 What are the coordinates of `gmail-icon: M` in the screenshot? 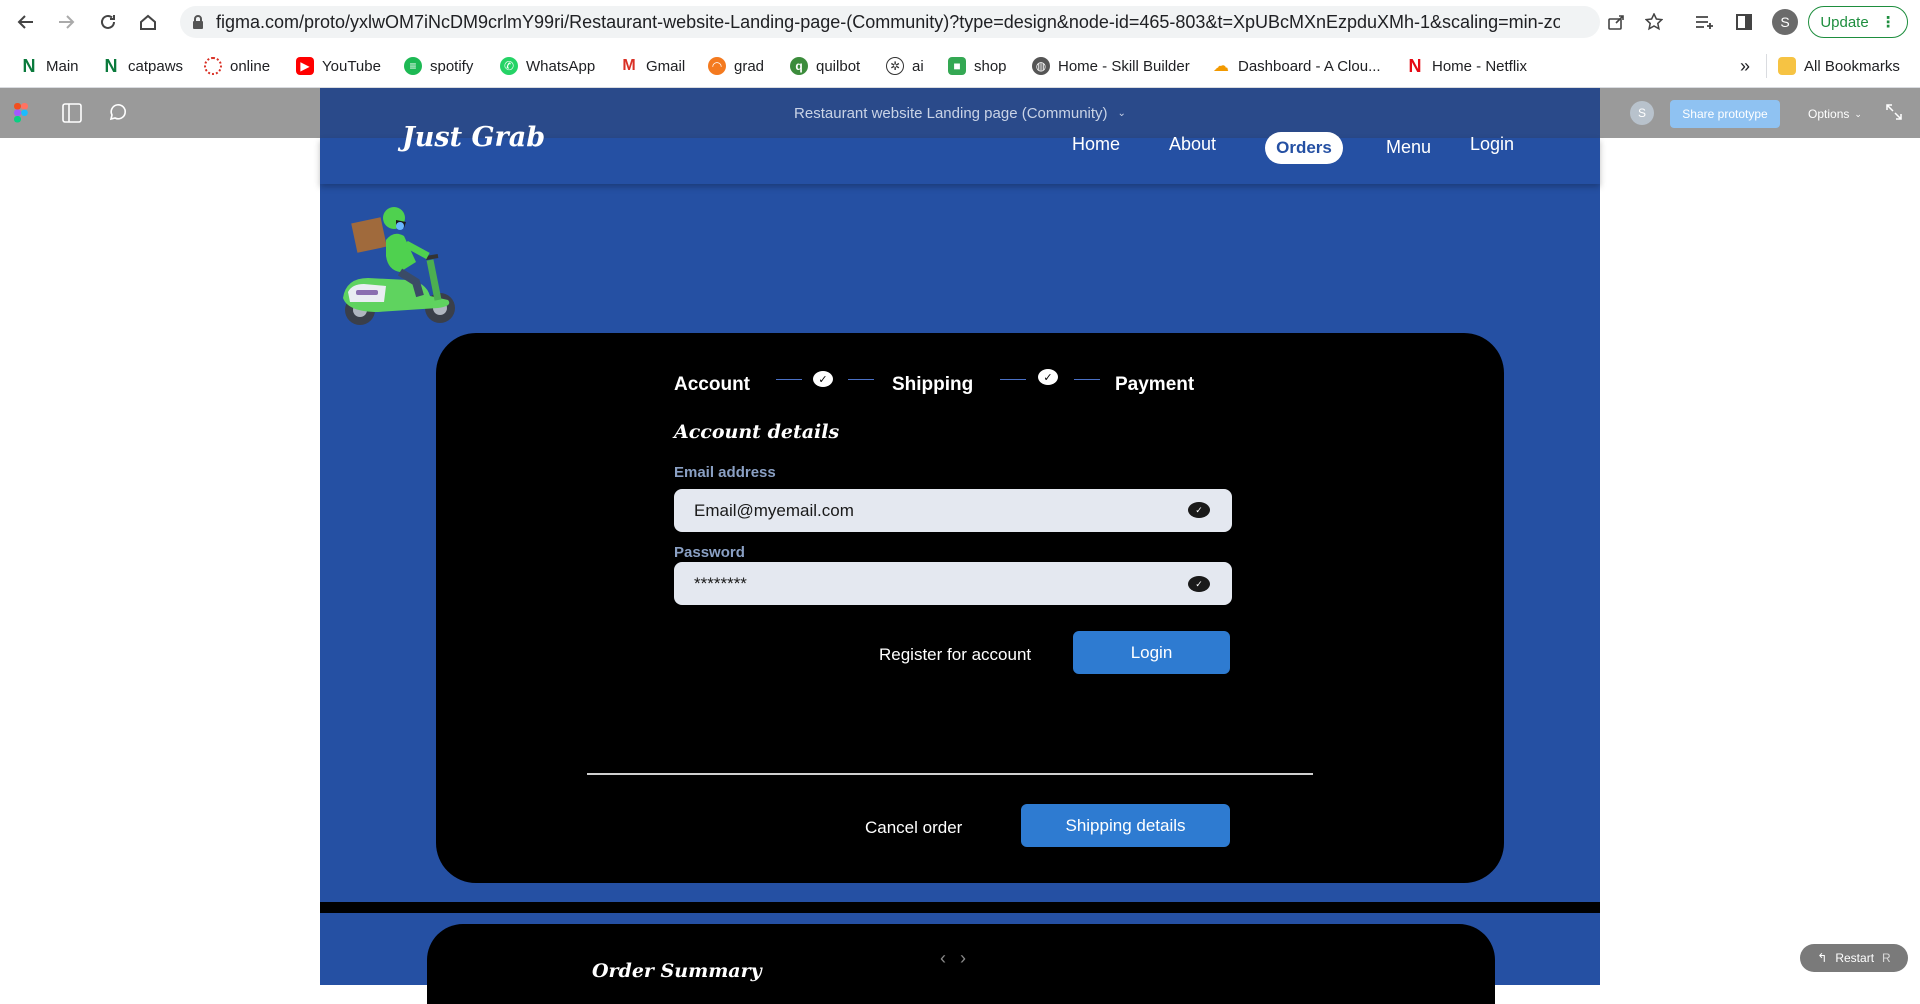 It's located at (629, 66).